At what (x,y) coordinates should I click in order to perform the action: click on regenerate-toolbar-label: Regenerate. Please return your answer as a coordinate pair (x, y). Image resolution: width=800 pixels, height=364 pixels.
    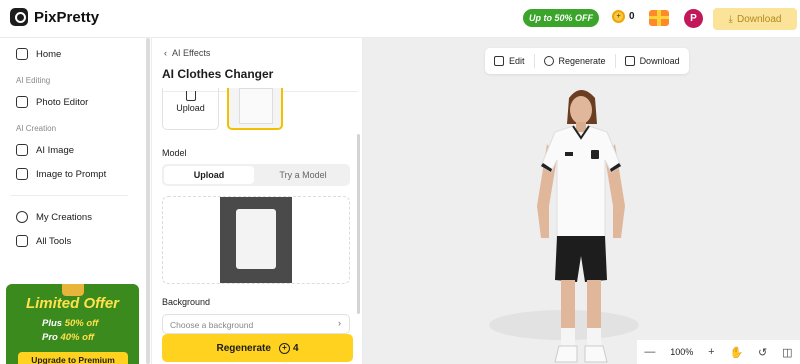
    Looking at the image, I should click on (582, 61).